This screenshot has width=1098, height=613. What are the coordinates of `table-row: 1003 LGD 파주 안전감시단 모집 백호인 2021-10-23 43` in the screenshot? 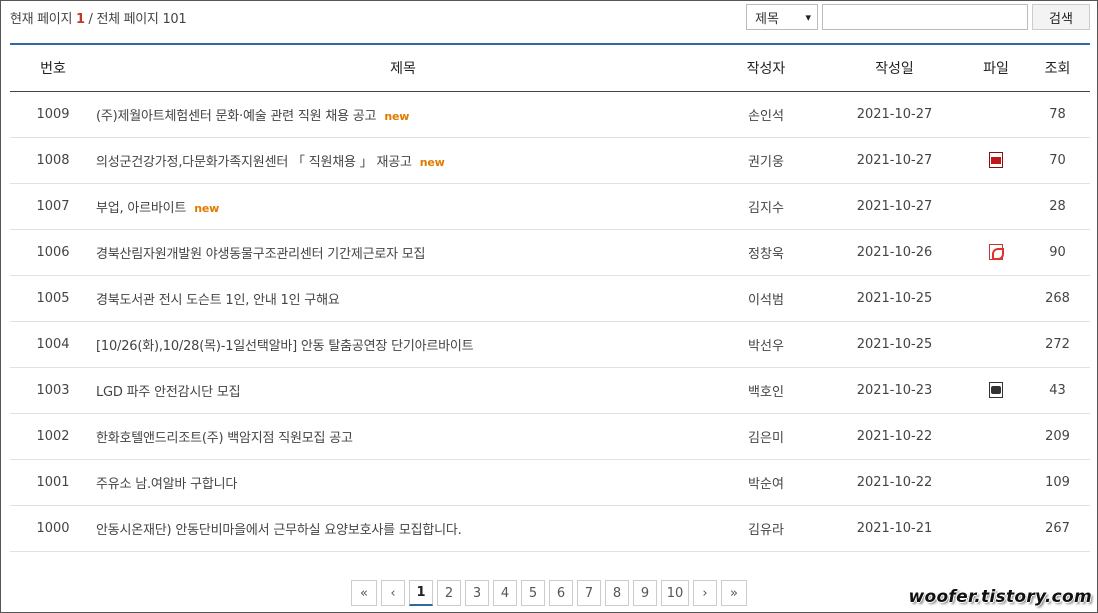 It's located at (550, 390).